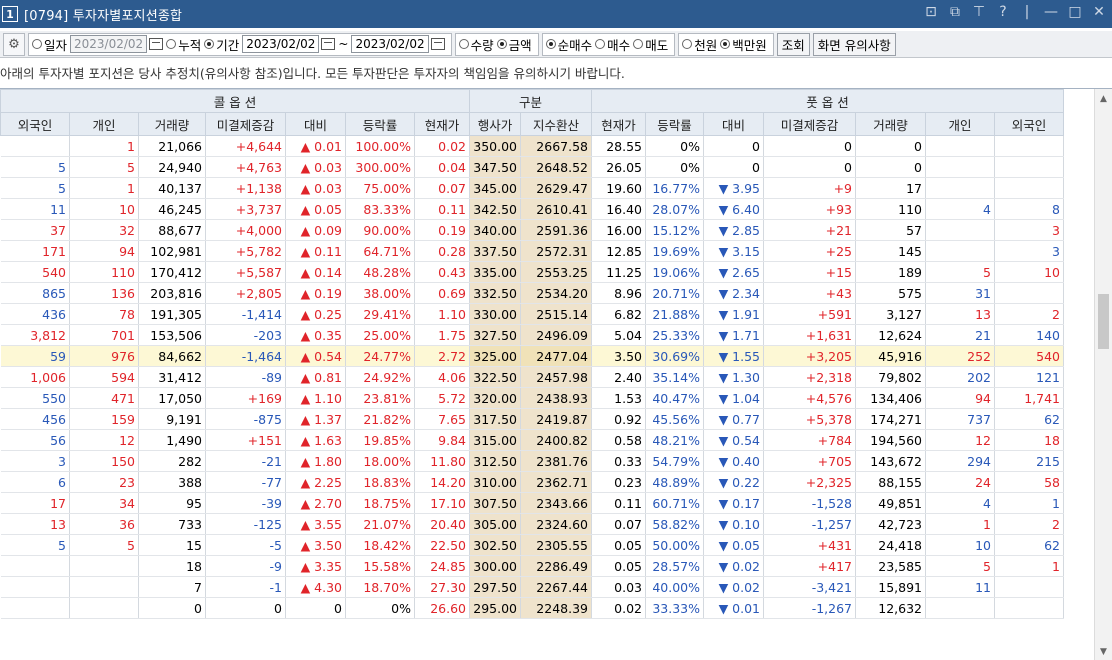 The image size is (1112, 660). Describe the element at coordinates (1029, 356) in the screenshot. I see `cell-put-foreign: 540` at that location.